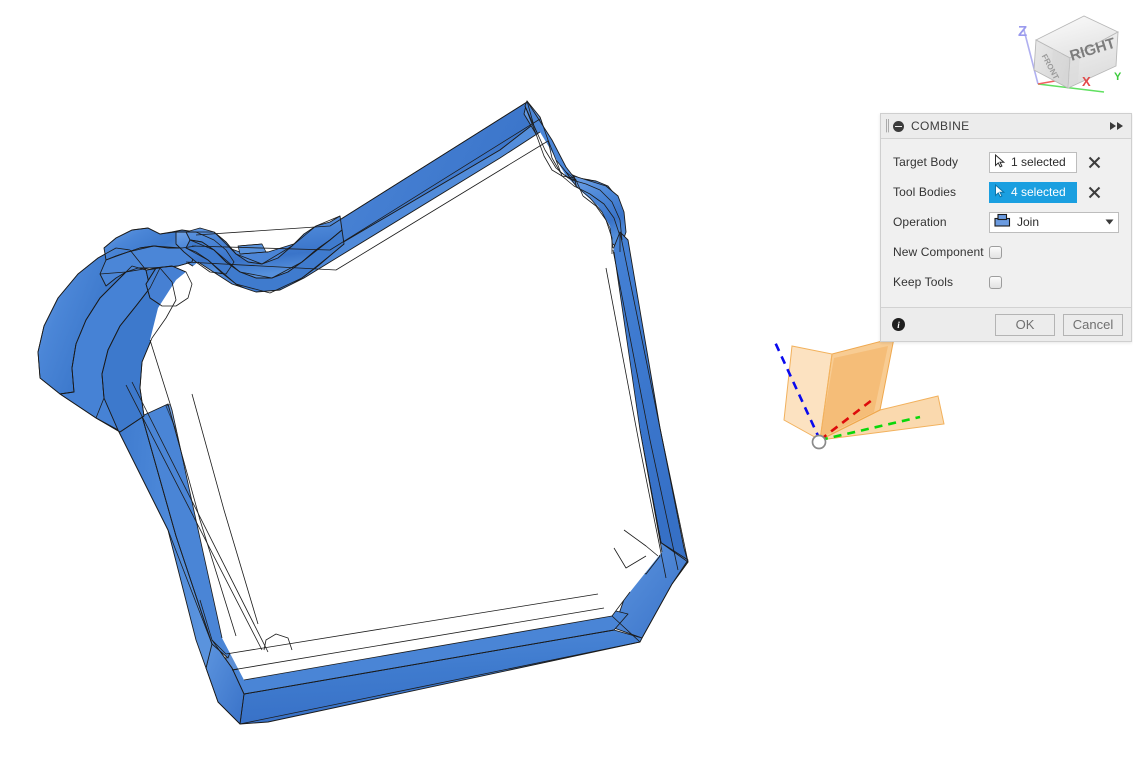 The height and width of the screenshot is (767, 1133). I want to click on panel-footer: i OK Cancel, so click(1006, 324).